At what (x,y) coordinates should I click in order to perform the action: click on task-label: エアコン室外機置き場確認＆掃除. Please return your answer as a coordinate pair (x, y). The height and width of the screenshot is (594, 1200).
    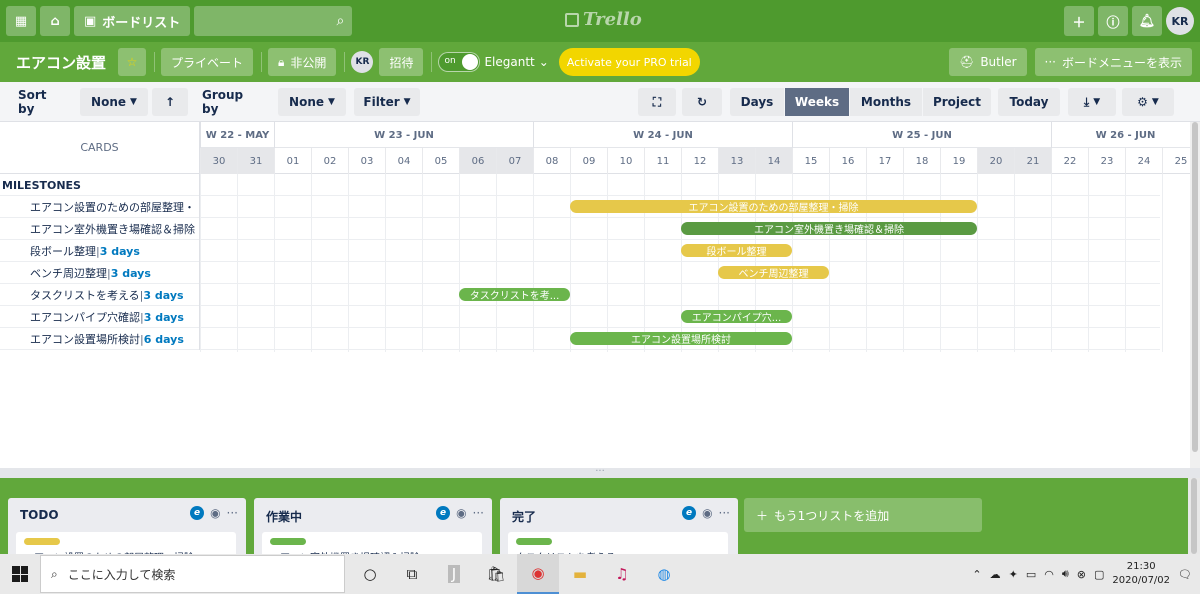
    Looking at the image, I should click on (100, 229).